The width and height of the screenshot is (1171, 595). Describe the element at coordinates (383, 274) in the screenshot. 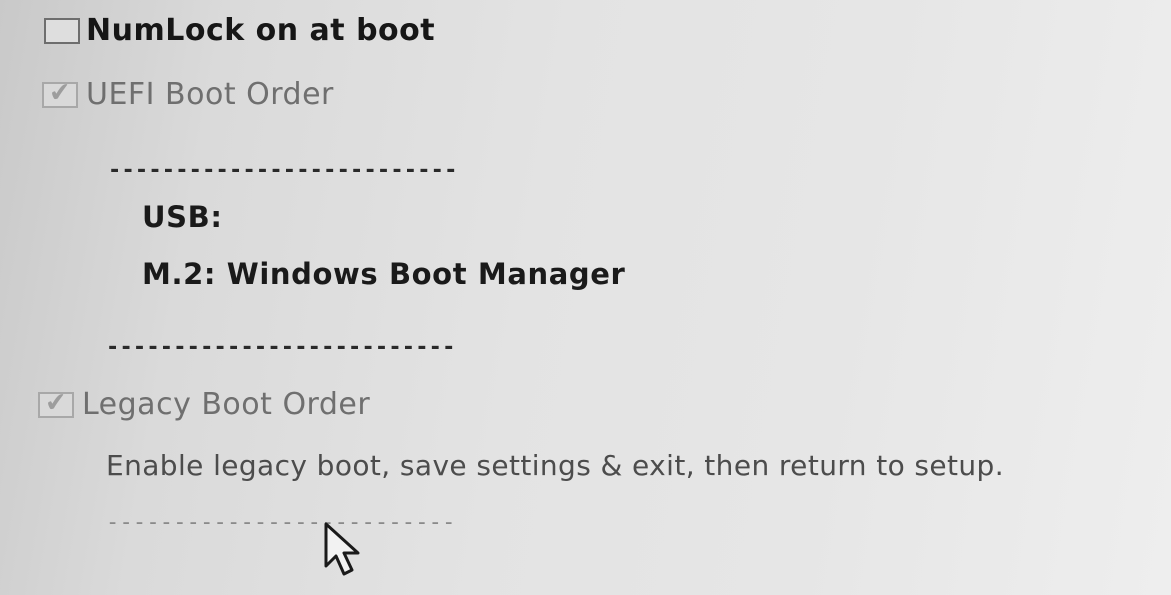

I see `uefi-boot-item-m2: M.2: Windows Boot Manager` at that location.